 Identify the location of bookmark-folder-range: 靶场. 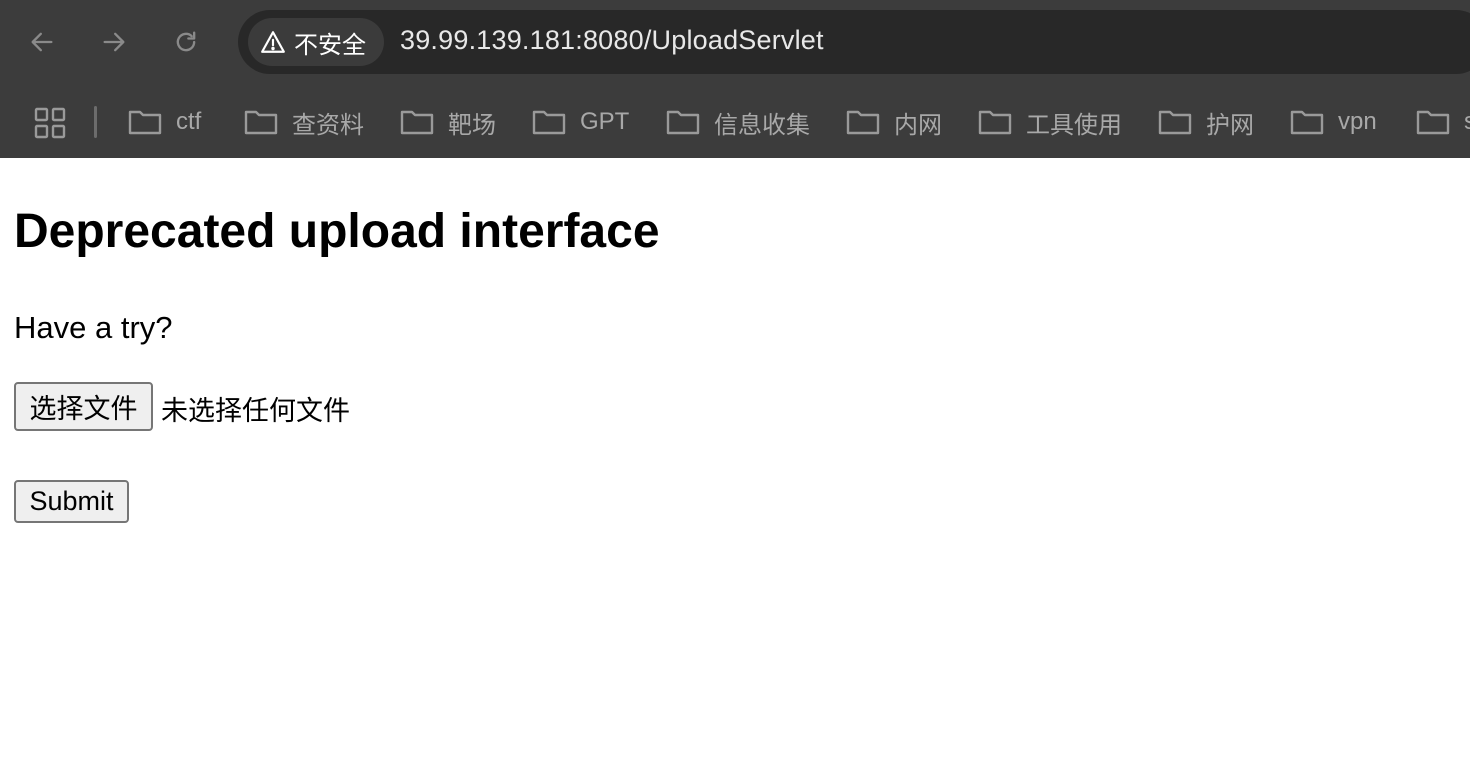
(448, 122).